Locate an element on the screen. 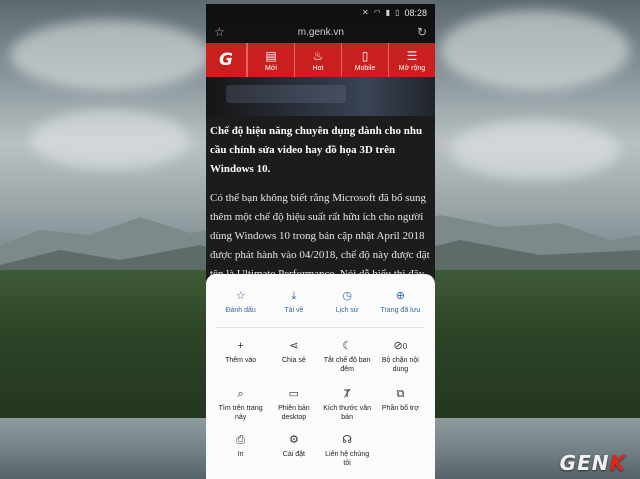  text-size-icon: Ⱦ is located at coordinates (347, 394).